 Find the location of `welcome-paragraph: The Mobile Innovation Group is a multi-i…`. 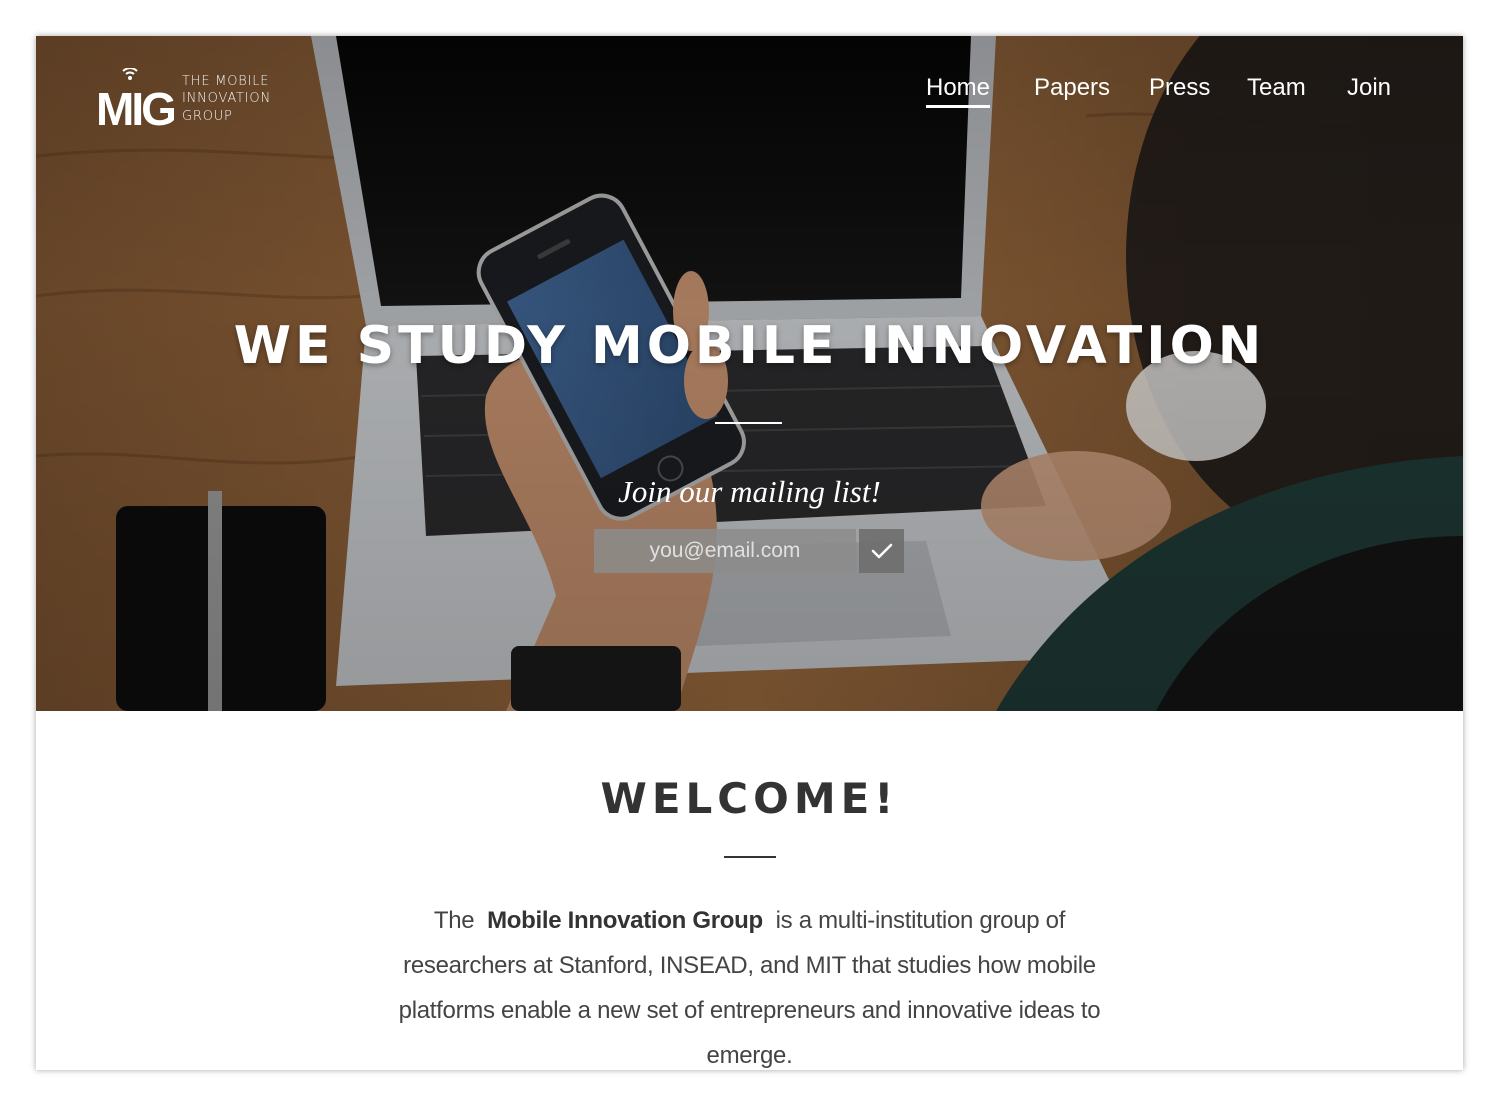

welcome-paragraph: The Mobile Innovation Group is a multi-i… is located at coordinates (749, 984).